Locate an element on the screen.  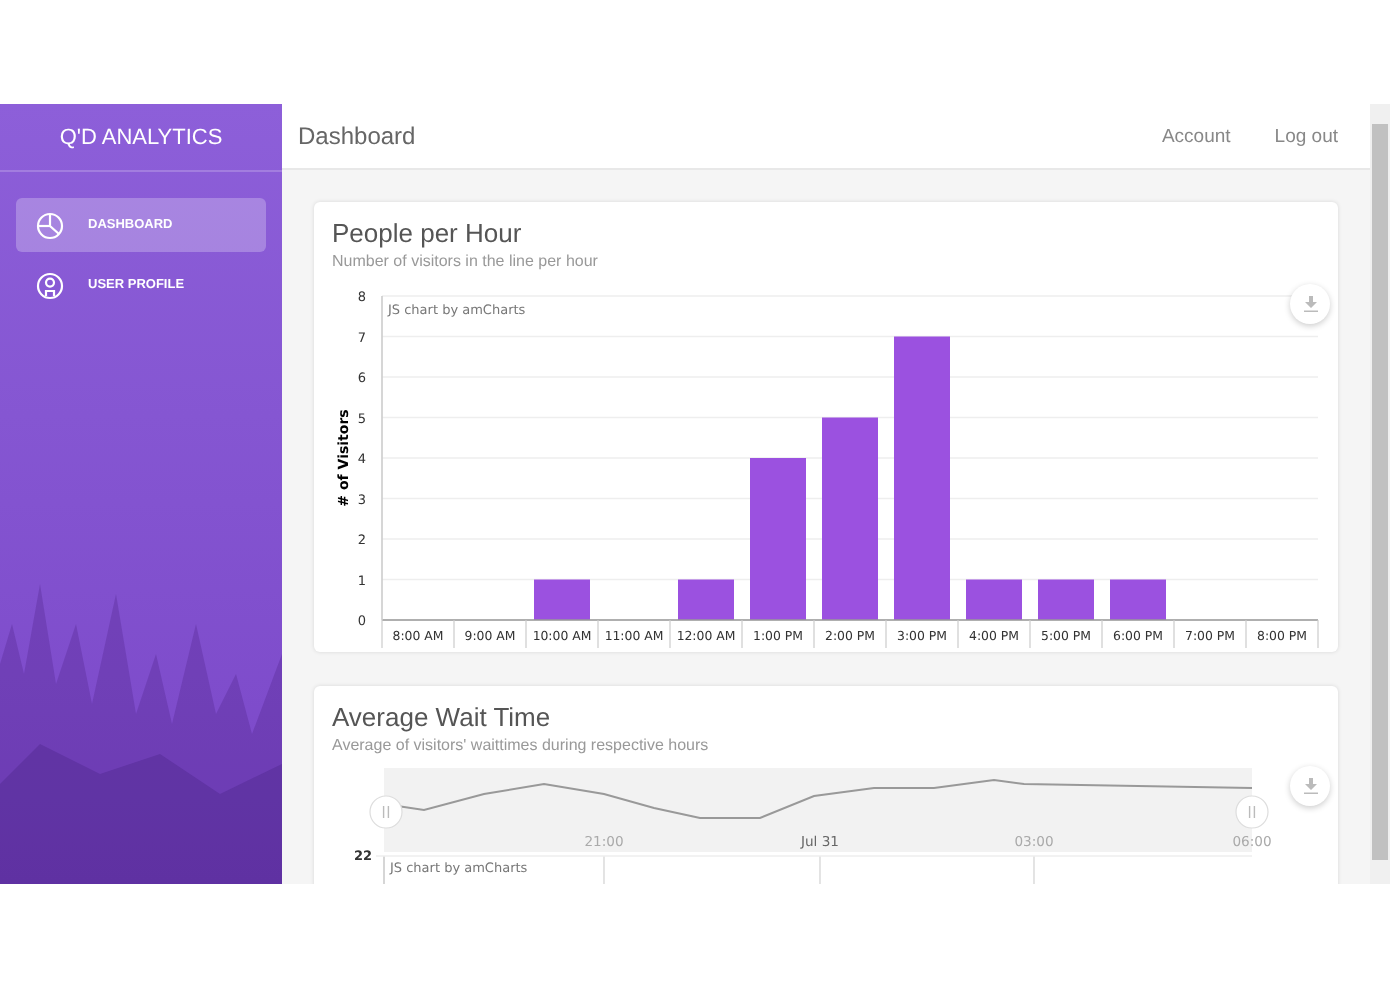
page-title: Dashboard is located at coordinates (358, 136).